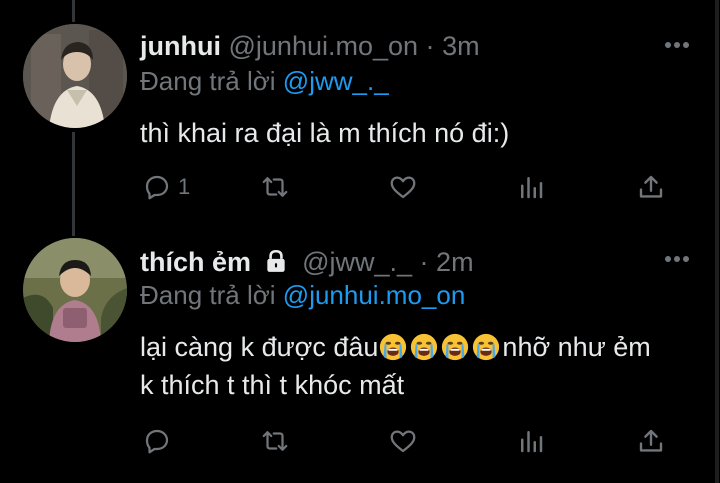 The image size is (720, 483). I want to click on tweet-actions, so click(410, 444).